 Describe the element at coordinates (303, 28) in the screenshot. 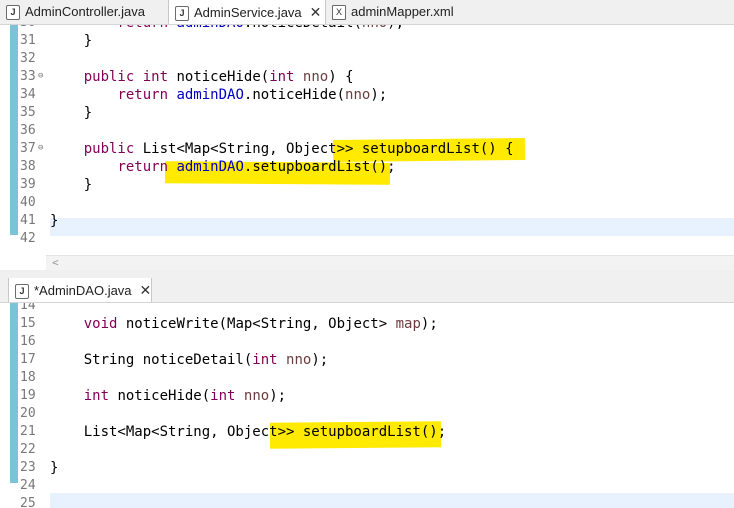

I see `code-token: .noticeDetail(` at that location.